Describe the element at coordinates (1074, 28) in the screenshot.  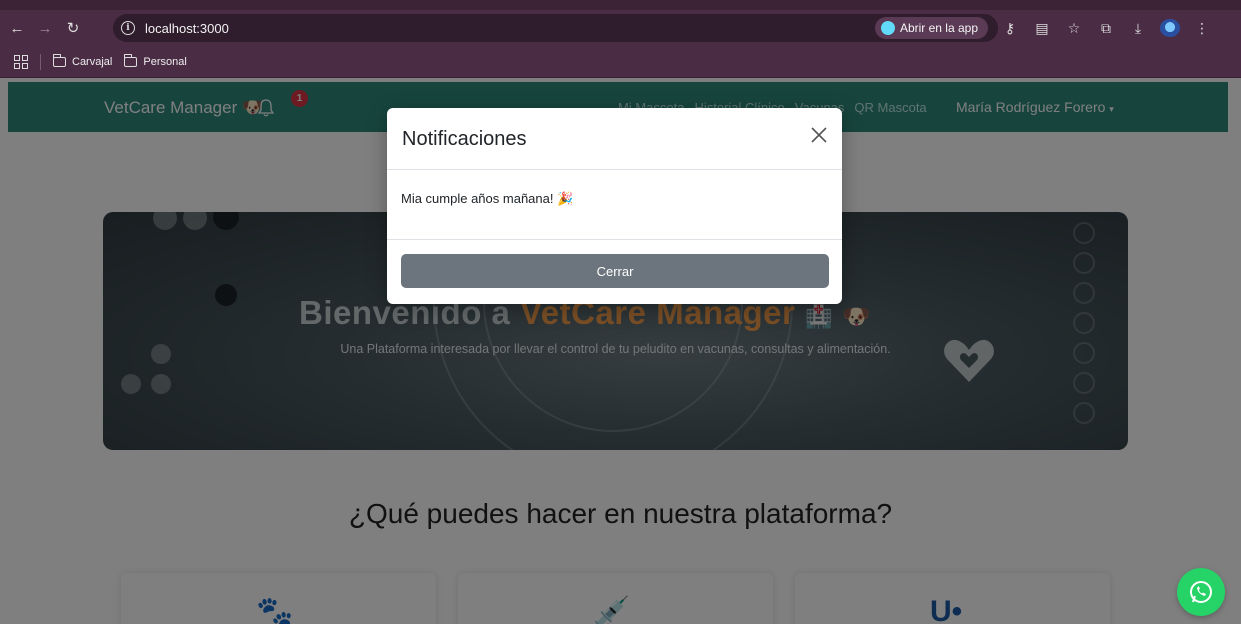
I see `star-icon: ☆` at that location.